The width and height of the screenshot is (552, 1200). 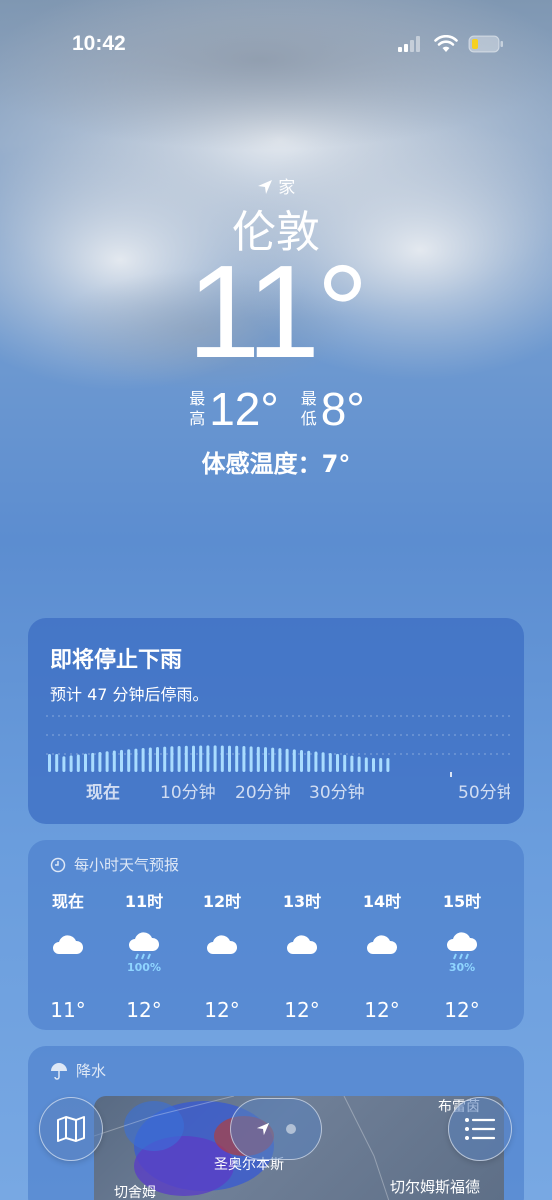 I want to click on cellular-signal-icon, so click(x=409, y=44).